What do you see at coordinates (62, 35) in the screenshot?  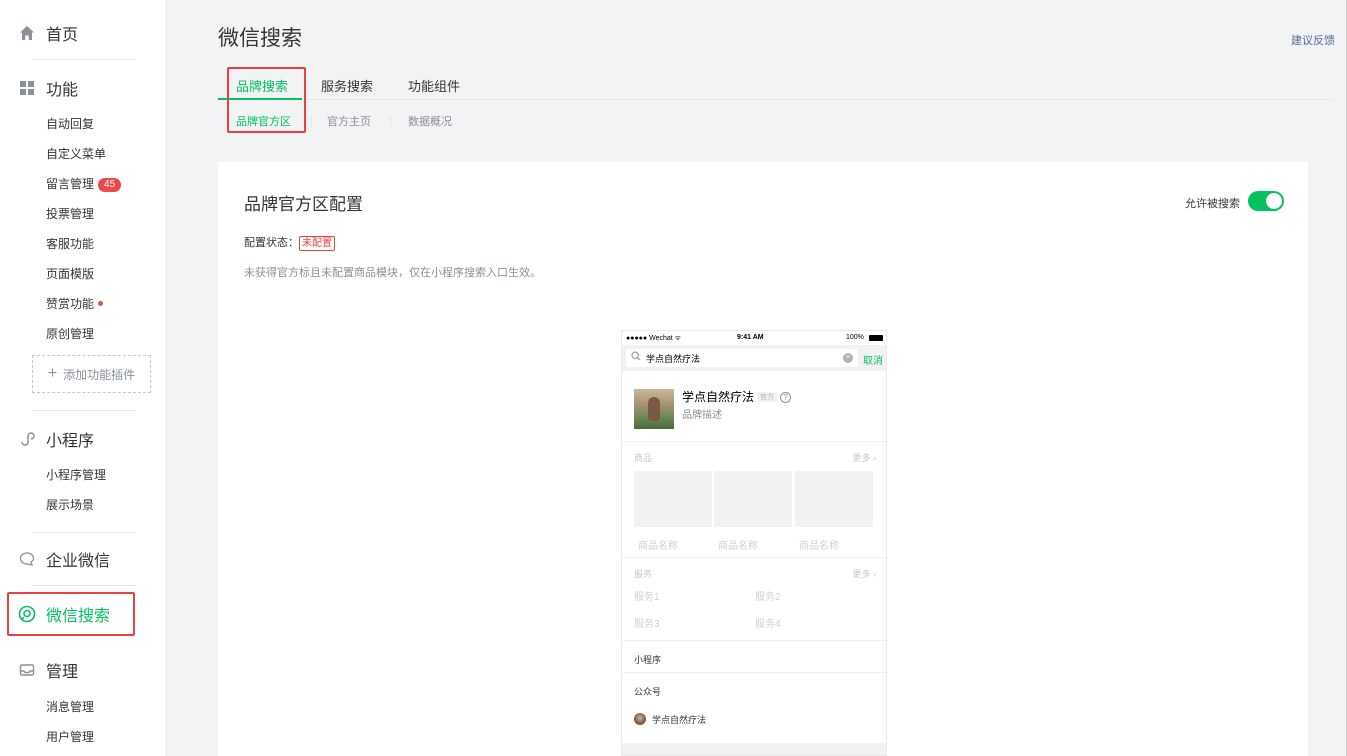 I see `sidebar-home-label: 首页` at bounding box center [62, 35].